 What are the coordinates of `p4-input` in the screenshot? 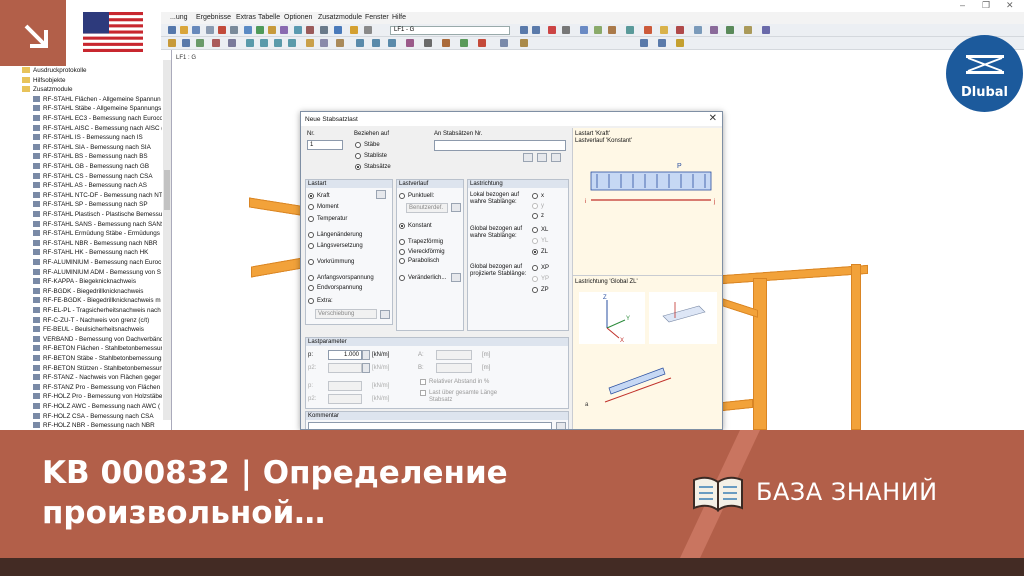 It's located at (345, 399).